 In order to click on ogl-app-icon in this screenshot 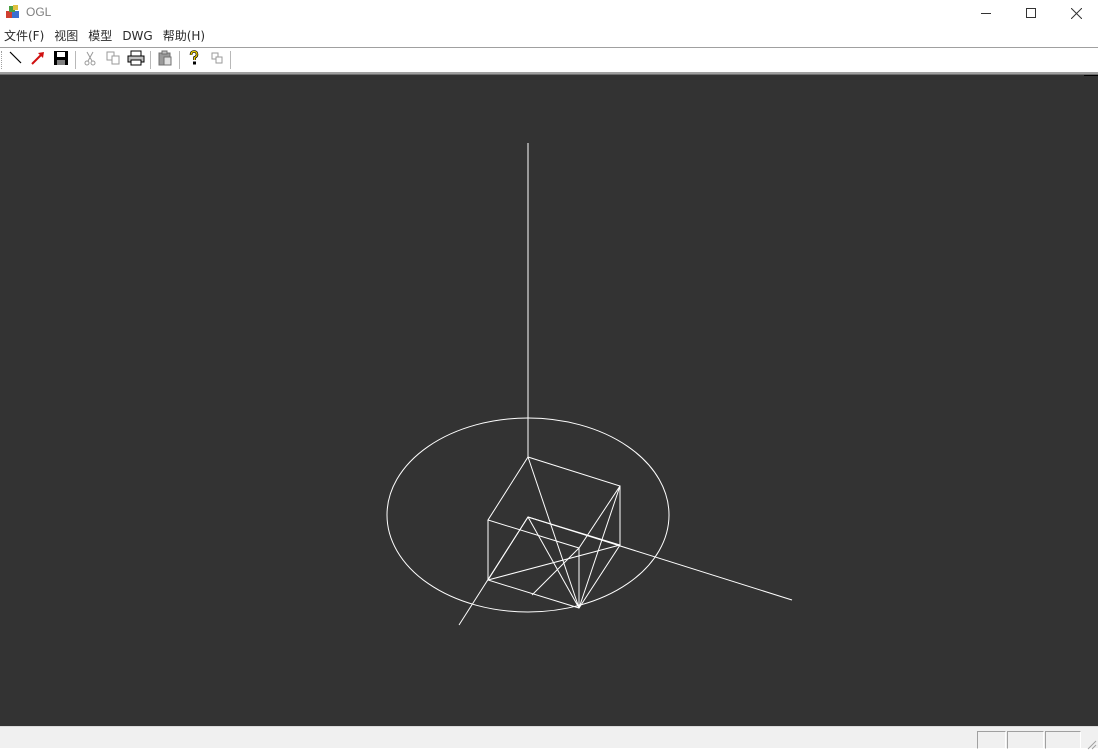, I will do `click(13, 12)`.